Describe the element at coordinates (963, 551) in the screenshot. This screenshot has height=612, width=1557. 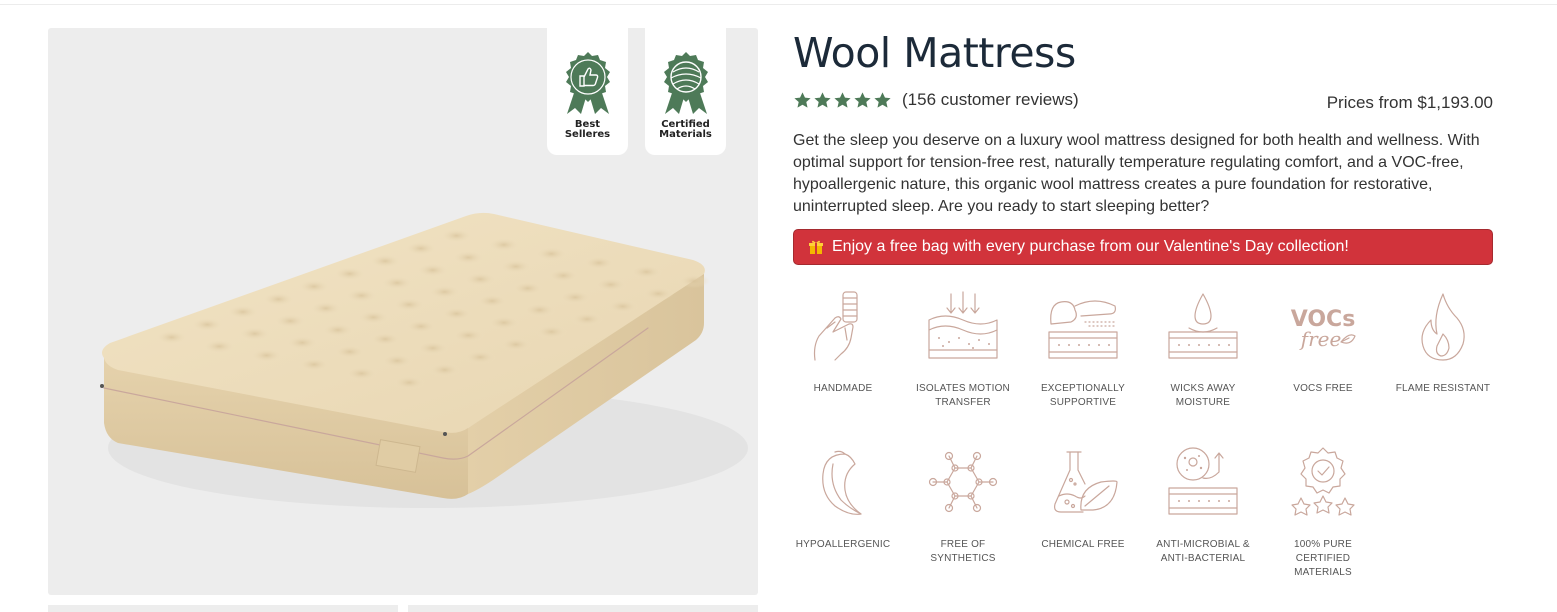
I see `feature-label: FREE OF SYNTHETICS` at that location.